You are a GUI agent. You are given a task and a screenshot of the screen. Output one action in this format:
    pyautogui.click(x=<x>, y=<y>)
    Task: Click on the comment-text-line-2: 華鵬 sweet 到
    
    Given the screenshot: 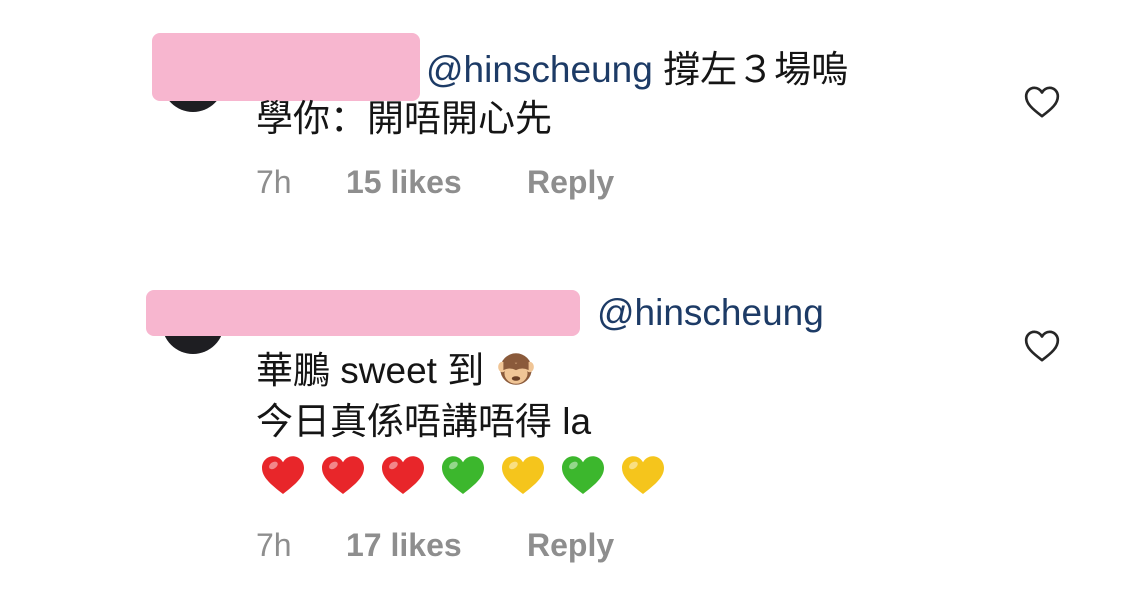 What is the action you would take?
    pyautogui.click(x=396, y=370)
    